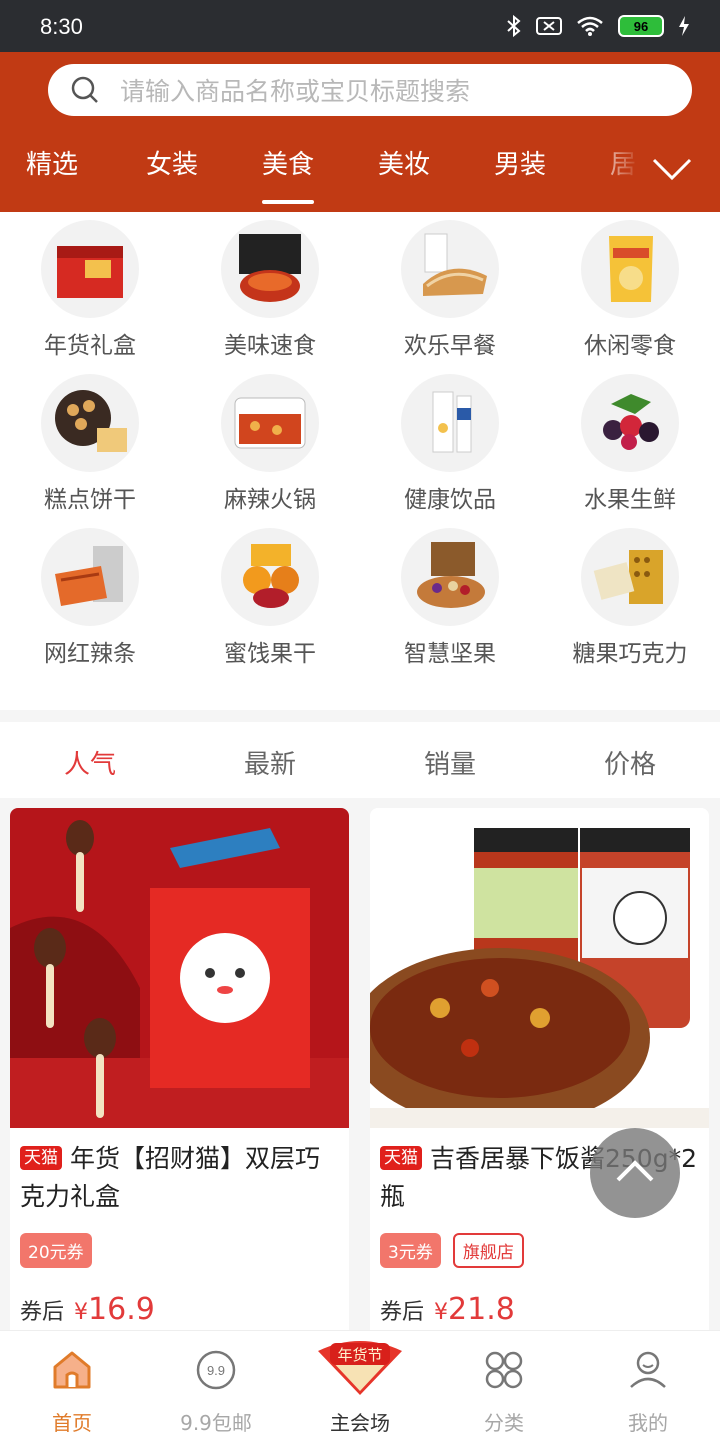  I want to click on bluetooth-icon, so click(514, 26).